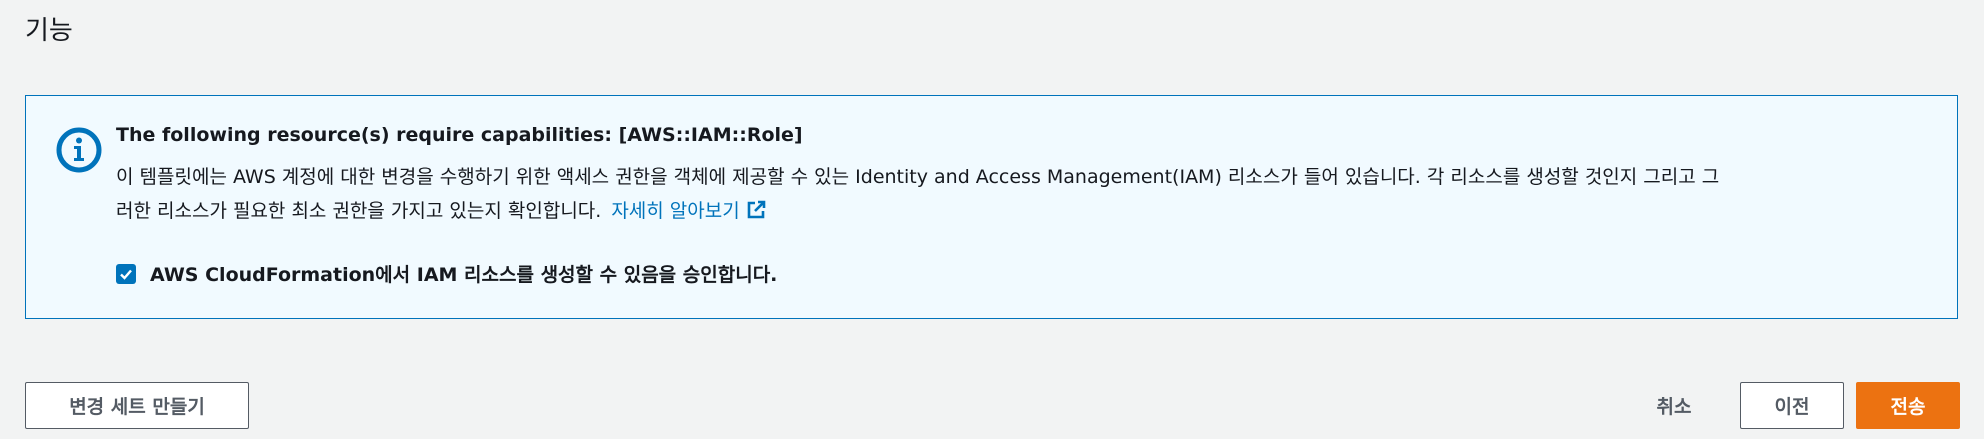 The image size is (1984, 439). I want to click on create-change-set-label: 변경 세트 만들기, so click(137, 407).